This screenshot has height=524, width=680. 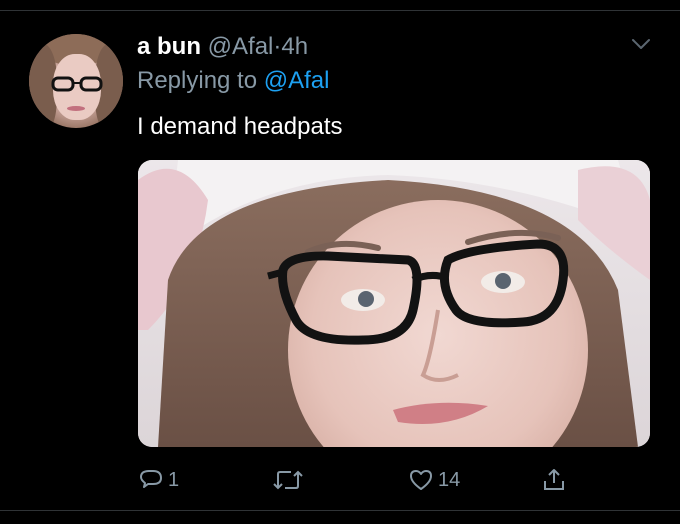 What do you see at coordinates (241, 46) in the screenshot?
I see `user-handle: @Afal` at bounding box center [241, 46].